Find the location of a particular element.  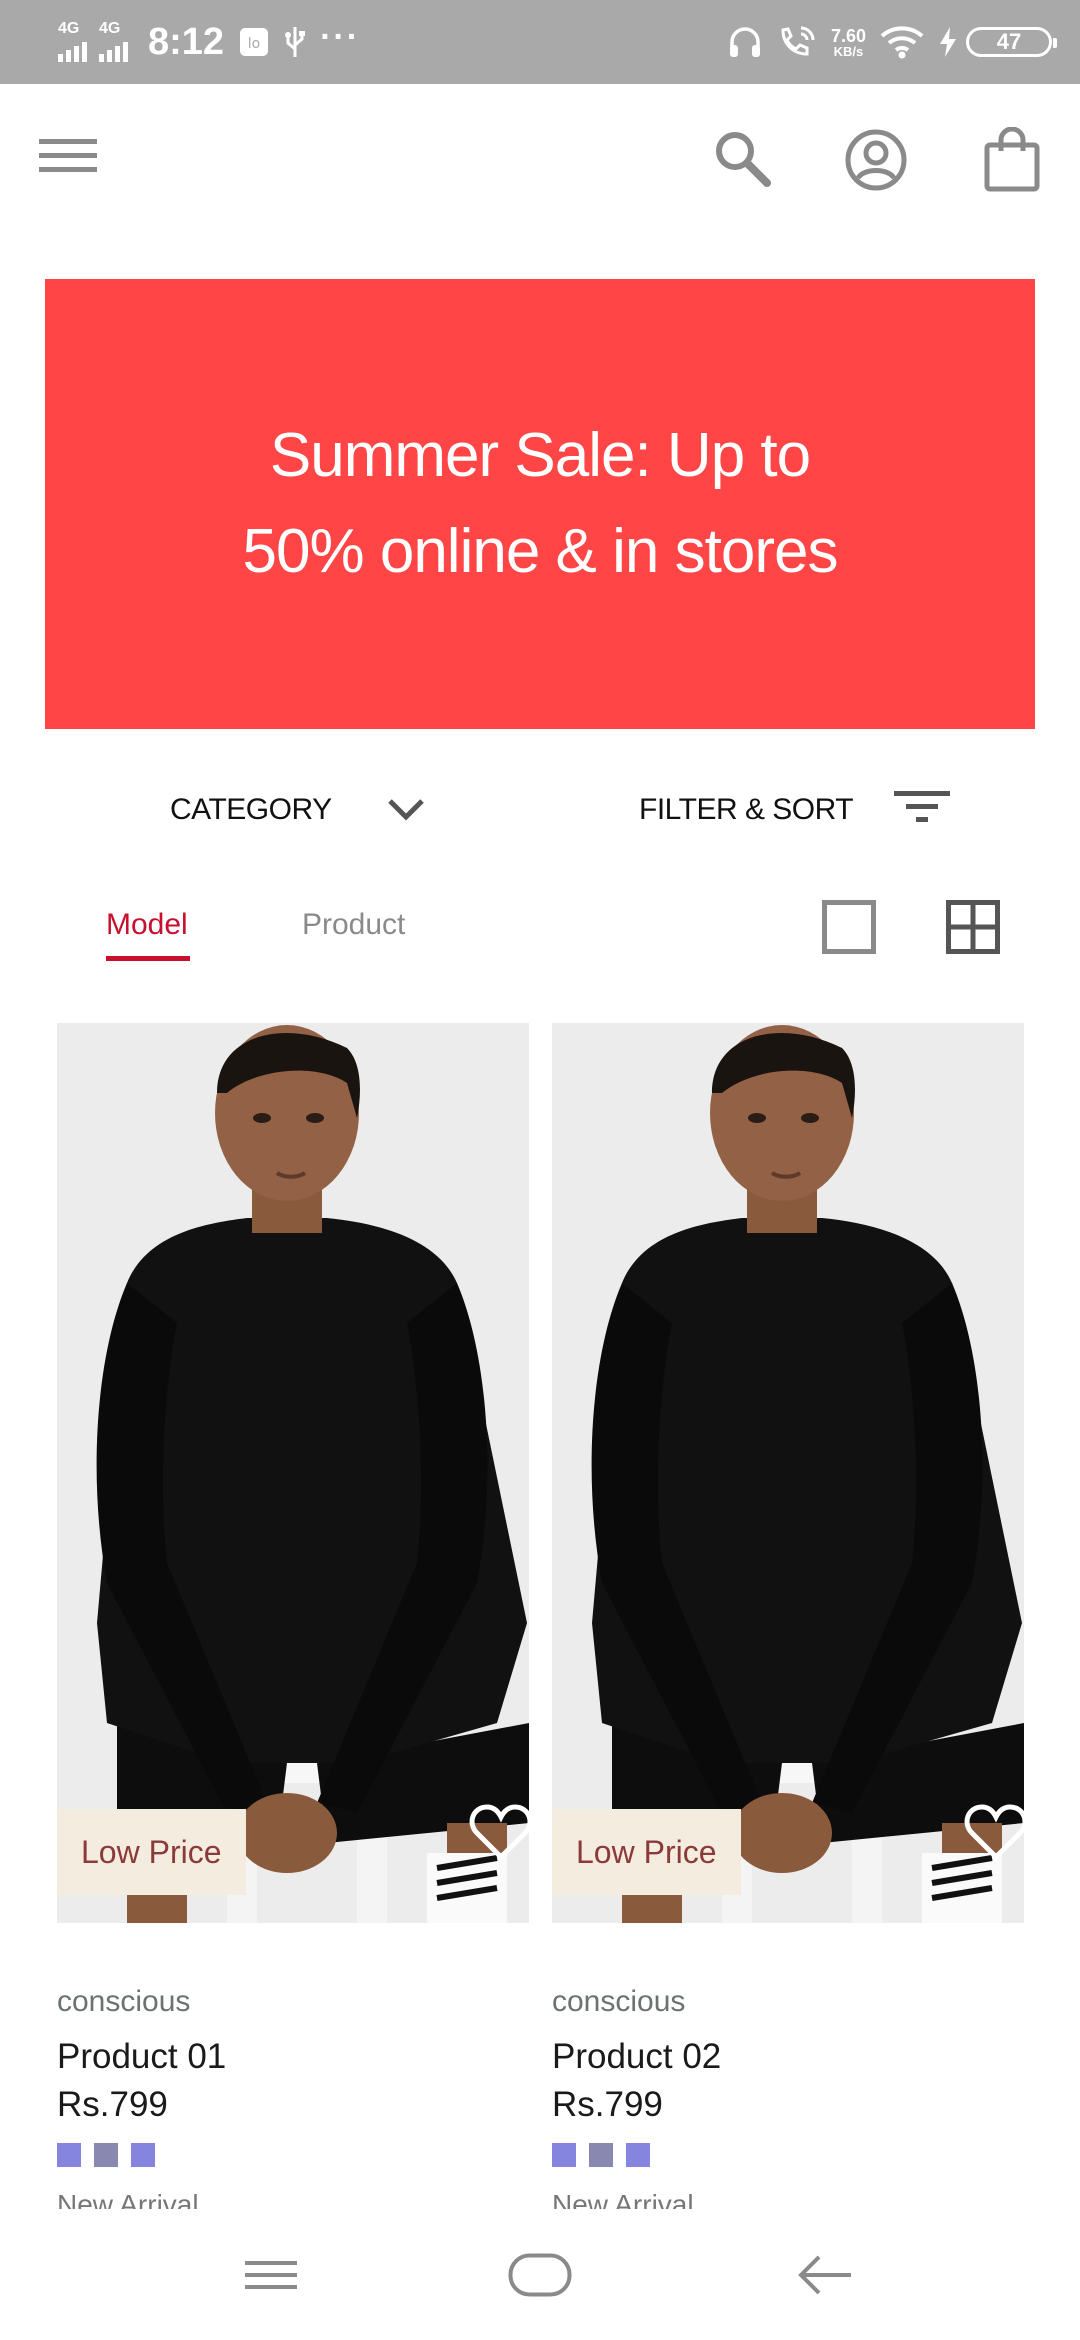

network-speed: 7.60 KB/s is located at coordinates (848, 42).